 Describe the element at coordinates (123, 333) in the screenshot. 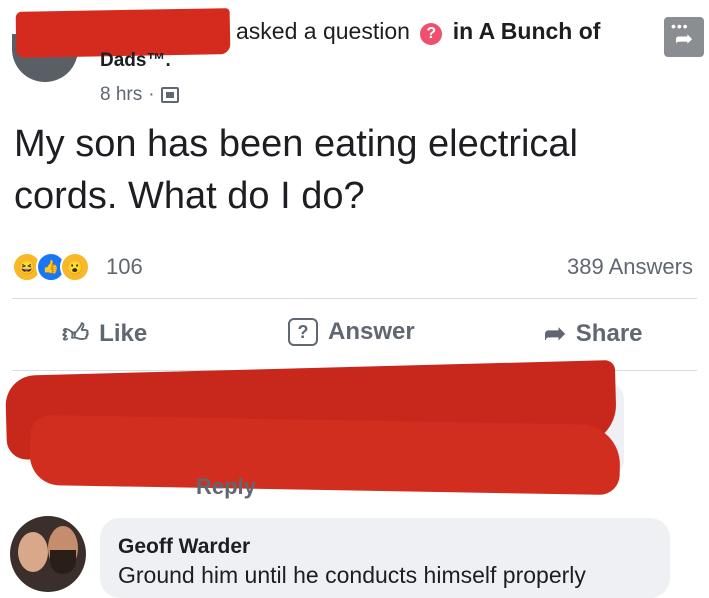

I see `like-label: Like` at that location.